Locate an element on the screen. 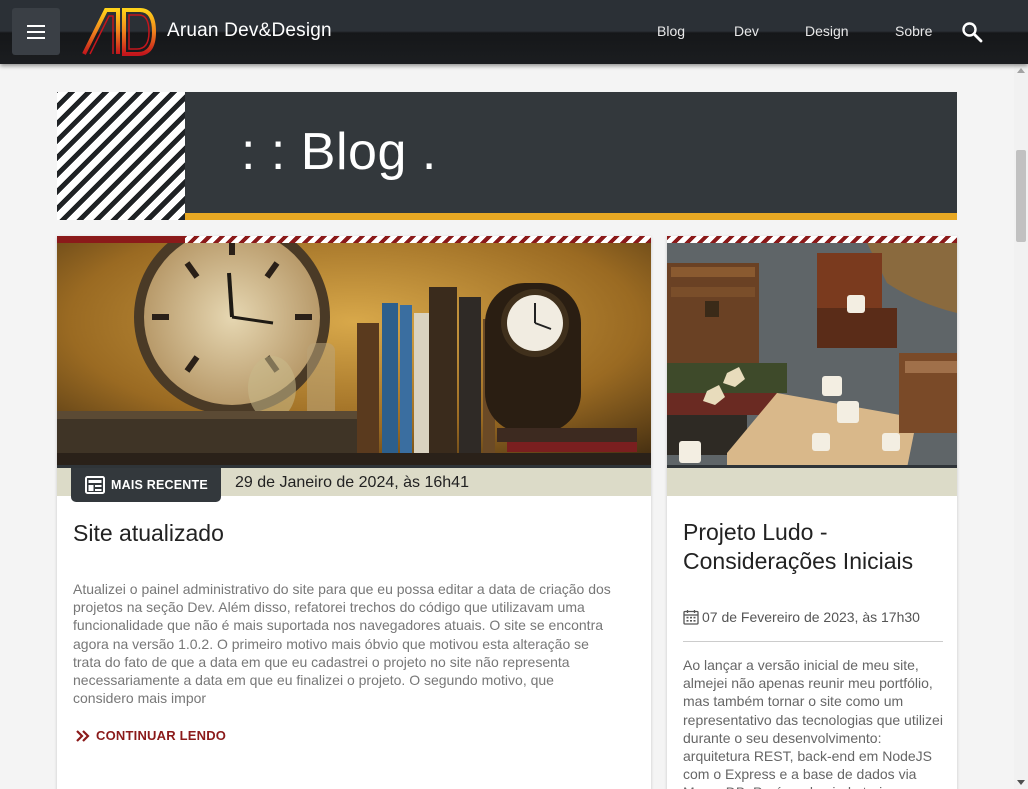  section-banner: : : Blog . is located at coordinates (571, 156).